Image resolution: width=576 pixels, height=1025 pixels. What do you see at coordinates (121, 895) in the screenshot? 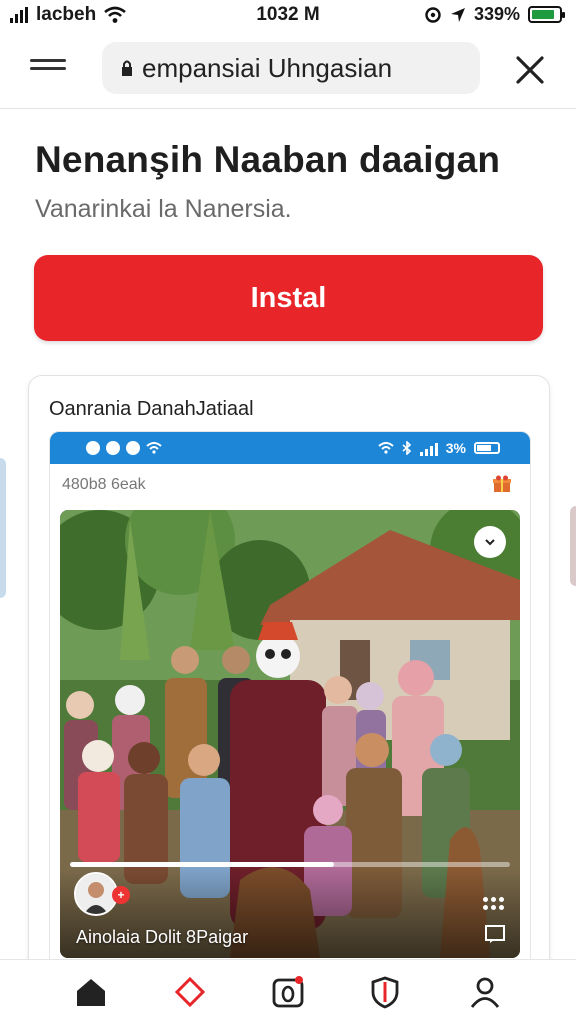
I see `avatar-badge-icon: +` at bounding box center [121, 895].